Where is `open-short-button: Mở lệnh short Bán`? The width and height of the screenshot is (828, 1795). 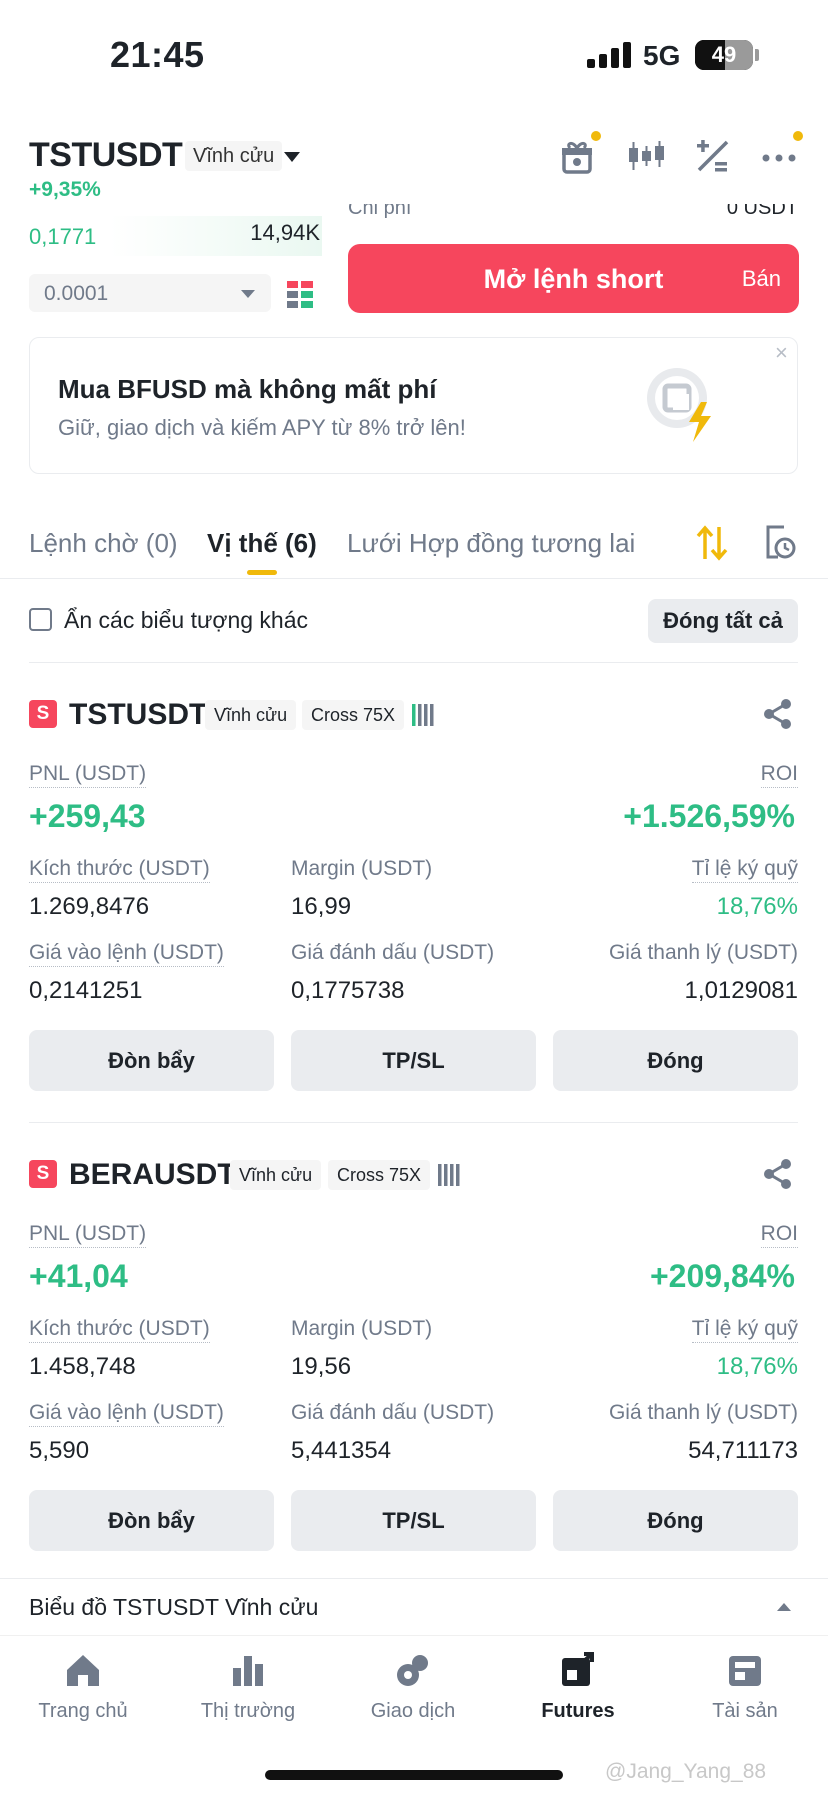 open-short-button: Mở lệnh short Bán is located at coordinates (573, 278).